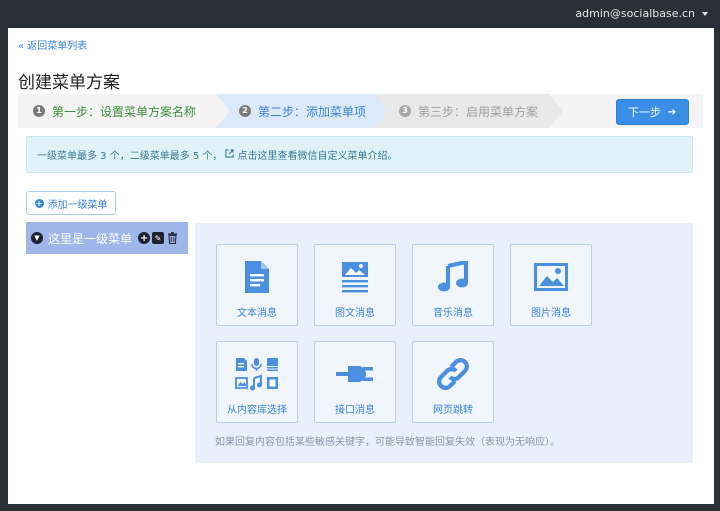 The image size is (720, 511). What do you see at coordinates (257, 277) in the screenshot?
I see `document-text-icon` at bounding box center [257, 277].